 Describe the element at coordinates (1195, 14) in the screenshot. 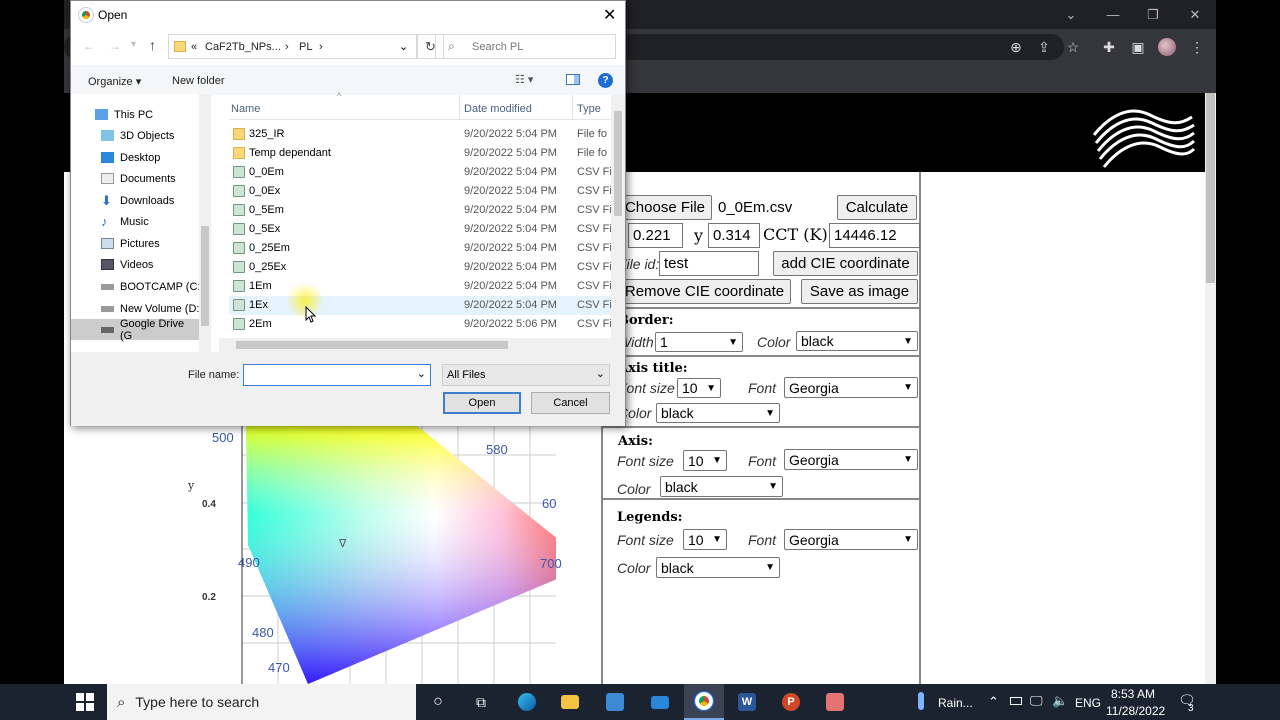

I see `close-window-button: ✕` at that location.